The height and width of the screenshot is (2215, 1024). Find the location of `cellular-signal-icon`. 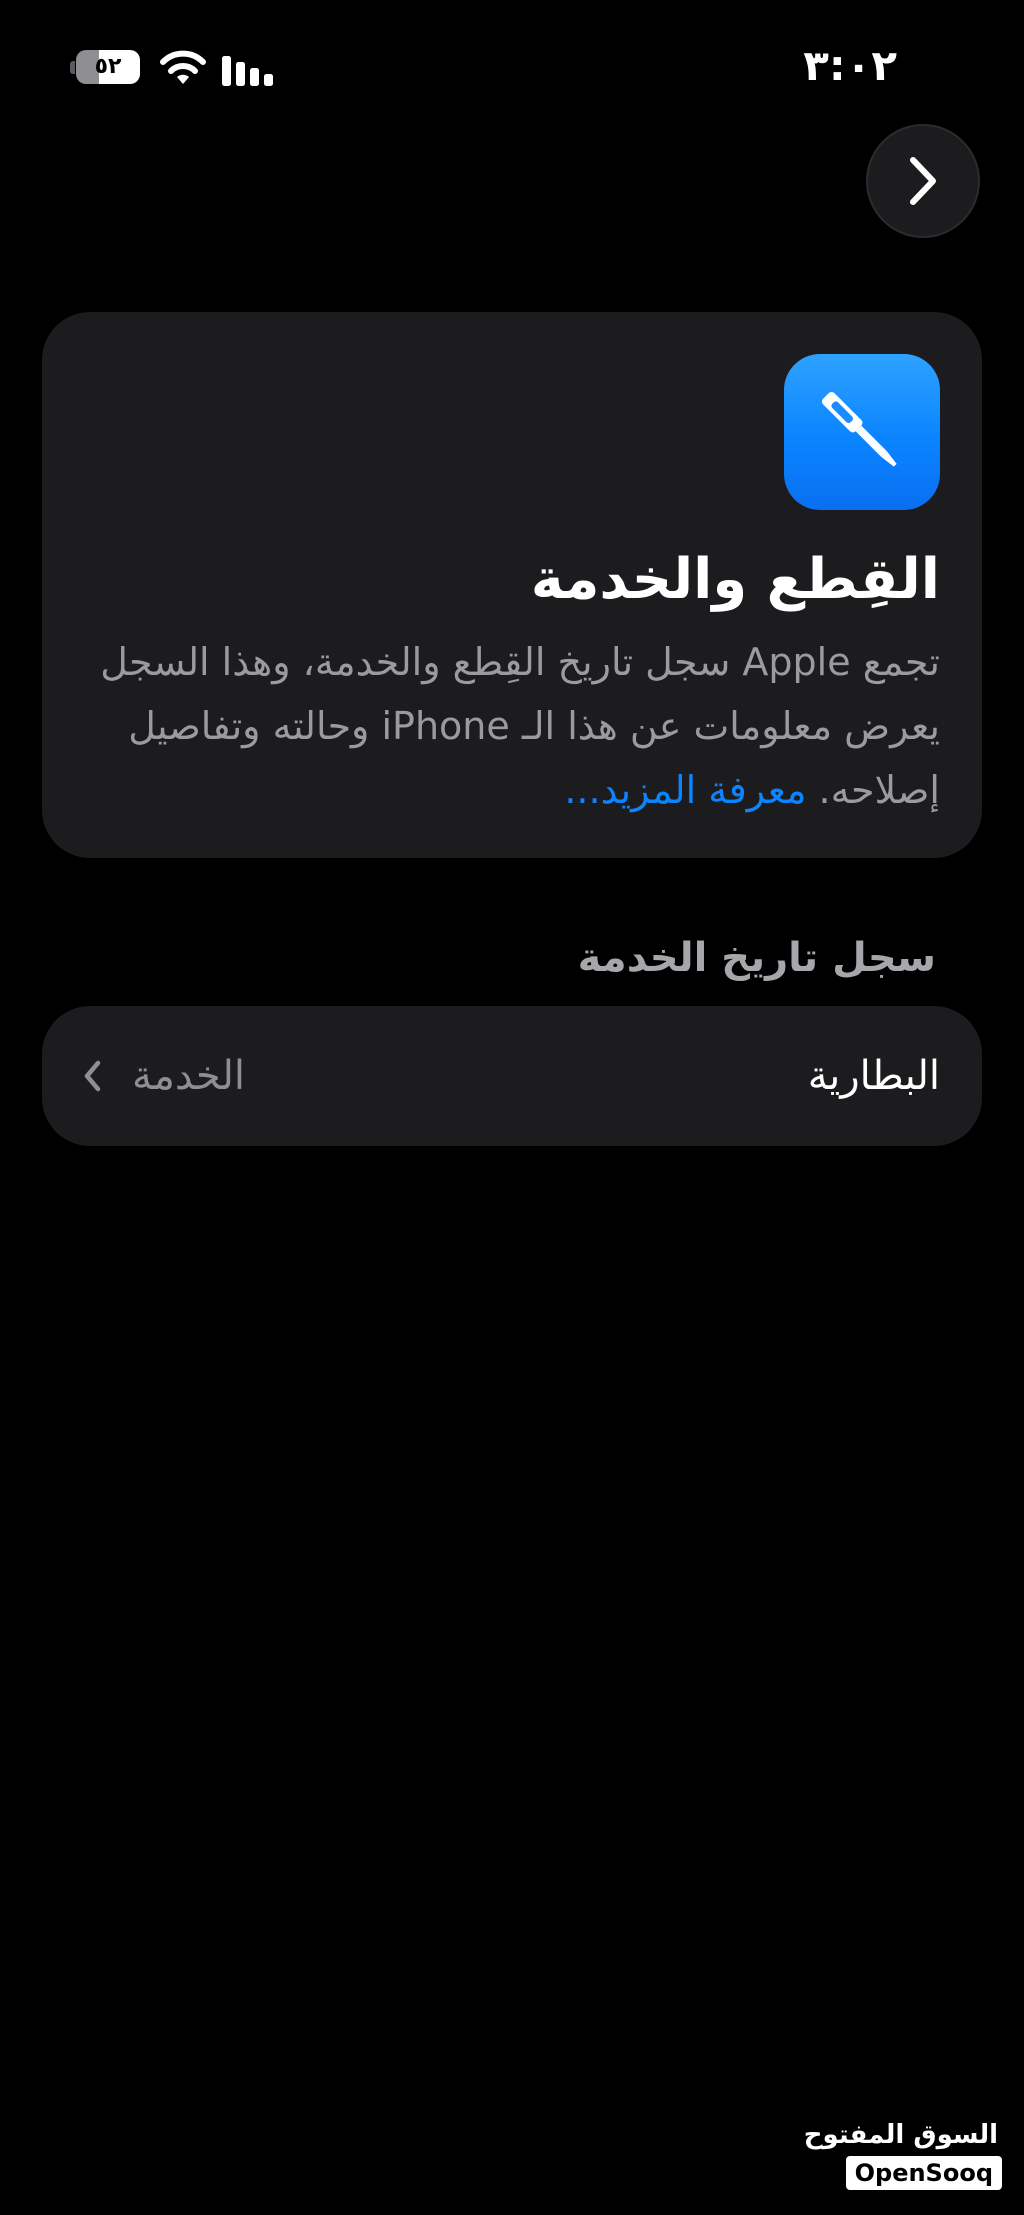

cellular-signal-icon is located at coordinates (247, 71).